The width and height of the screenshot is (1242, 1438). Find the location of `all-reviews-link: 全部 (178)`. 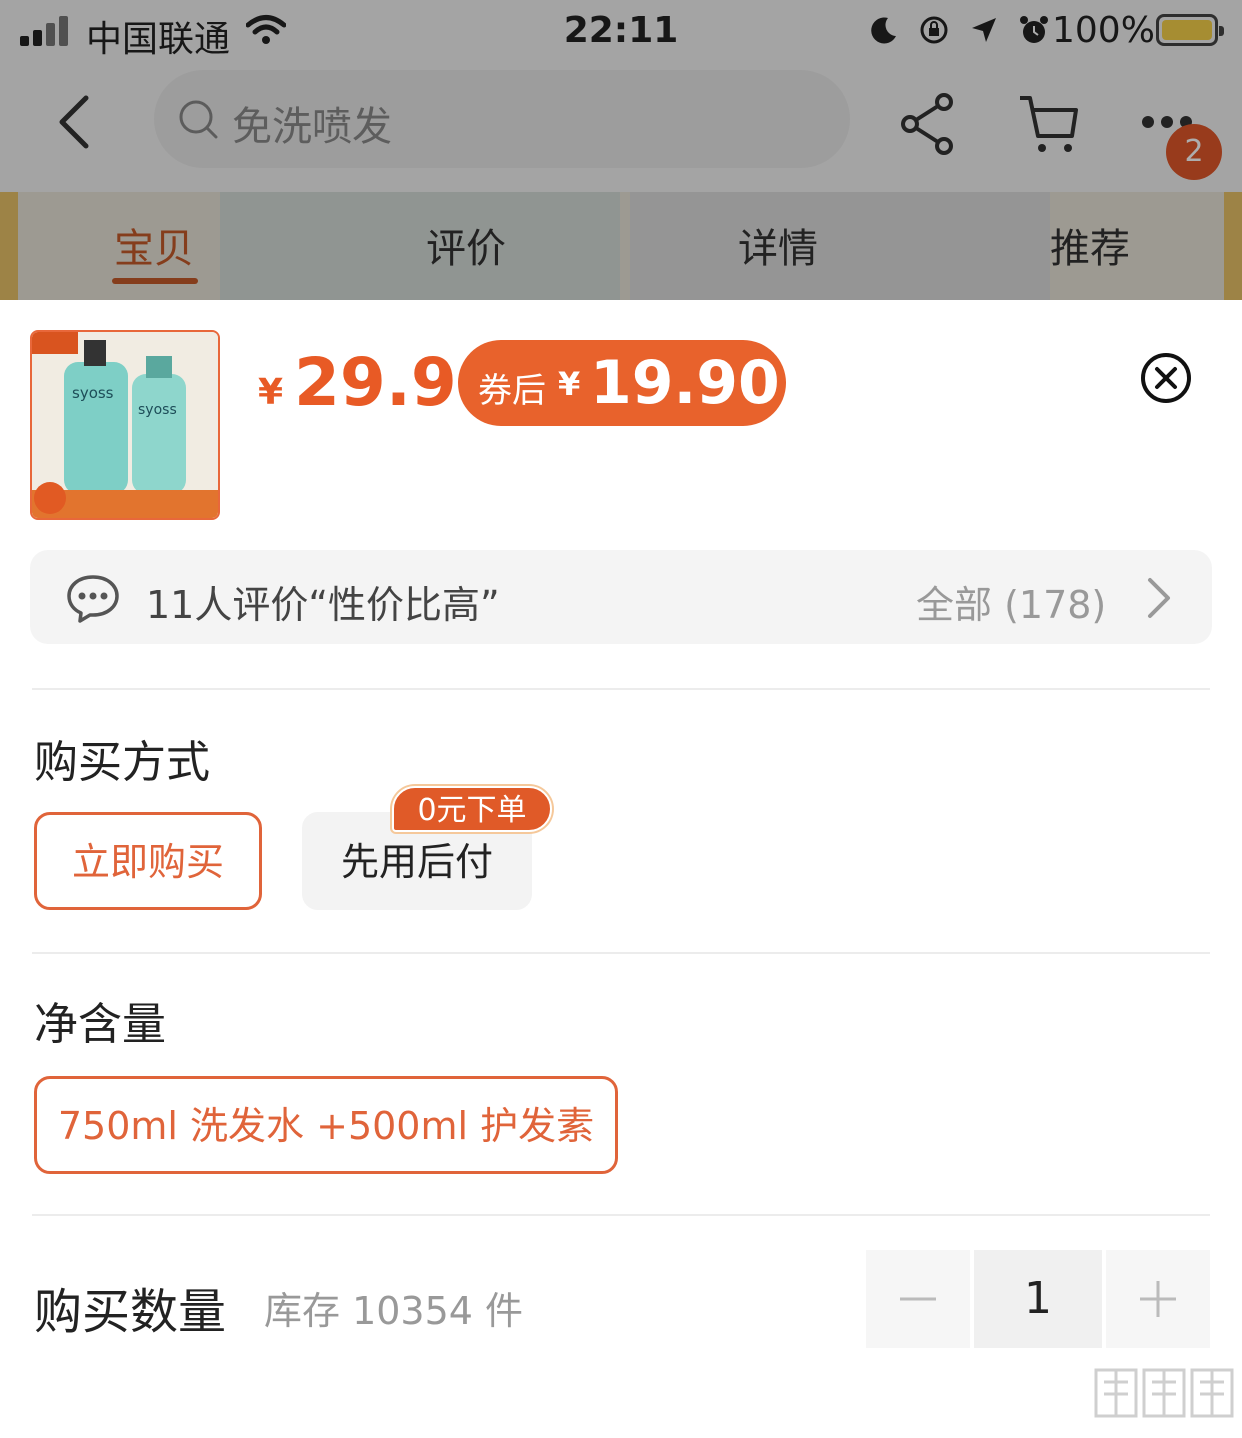

all-reviews-link: 全部 (178) is located at coordinates (1011, 601).